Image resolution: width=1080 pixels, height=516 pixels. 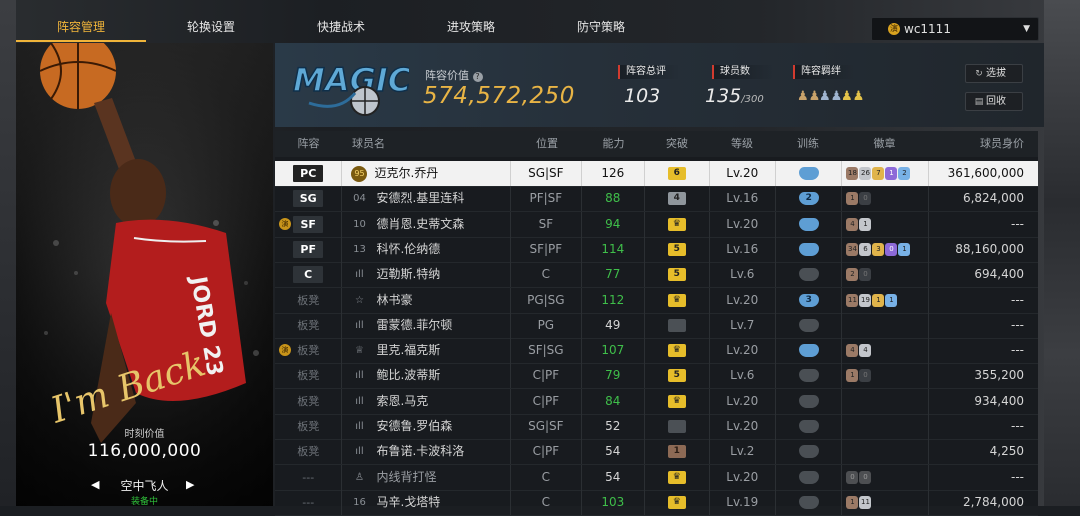 I want to click on position-cell: SF, so click(x=546, y=224).